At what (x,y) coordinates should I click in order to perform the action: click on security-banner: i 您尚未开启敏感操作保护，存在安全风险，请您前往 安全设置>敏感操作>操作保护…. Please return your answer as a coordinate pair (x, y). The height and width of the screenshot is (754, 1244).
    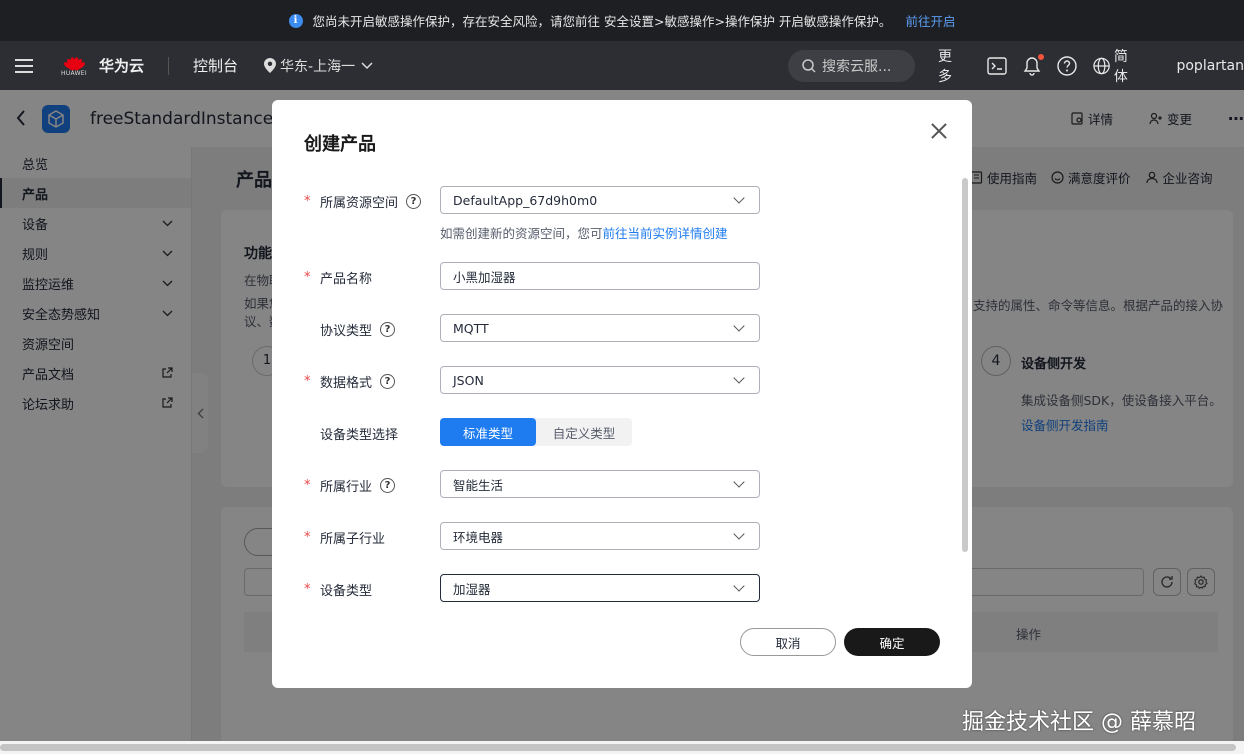
    Looking at the image, I should click on (622, 20).